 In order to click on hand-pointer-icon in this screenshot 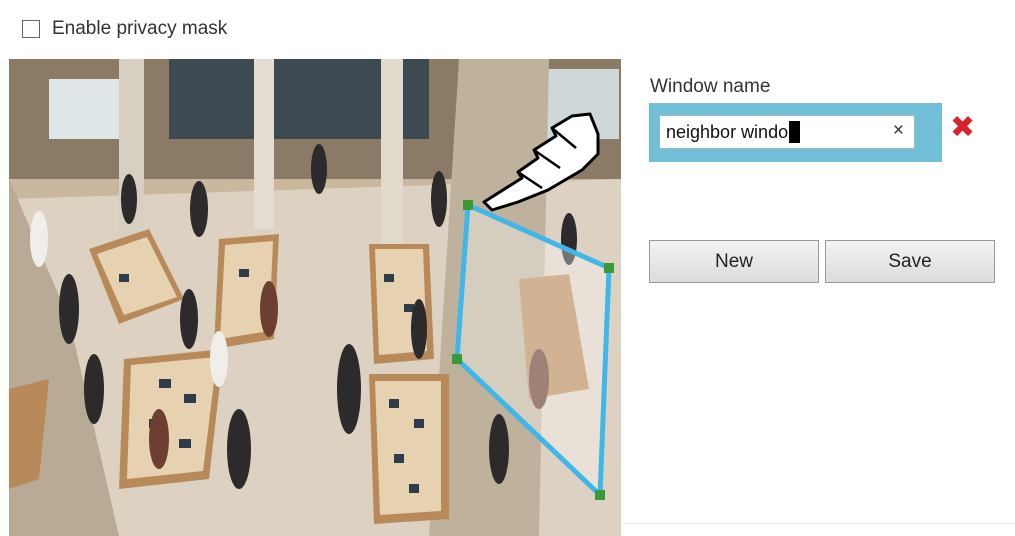, I will do `click(541, 162)`.